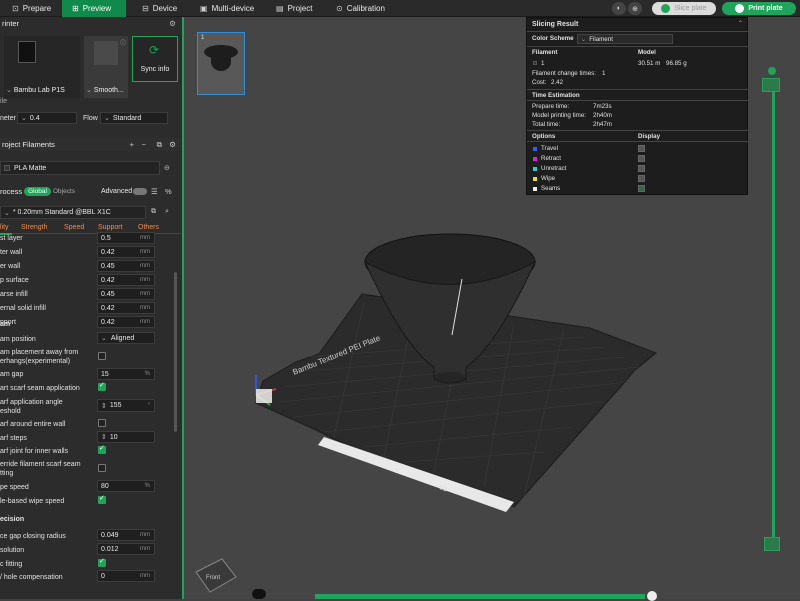  What do you see at coordinates (144, 144) in the screenshot?
I see `remove-filament-icon: −` at bounding box center [144, 144].